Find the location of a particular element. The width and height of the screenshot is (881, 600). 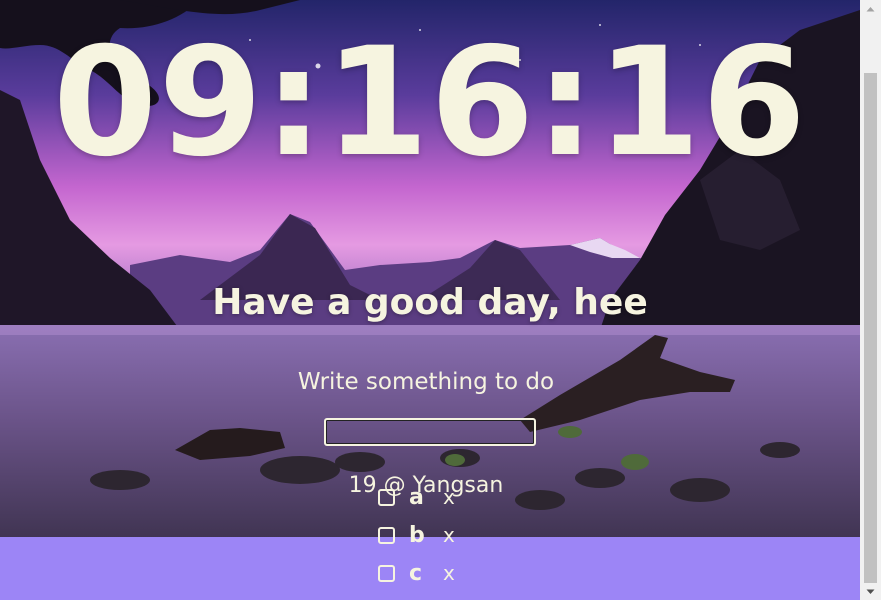

arrow-up-icon is located at coordinates (870, 8).